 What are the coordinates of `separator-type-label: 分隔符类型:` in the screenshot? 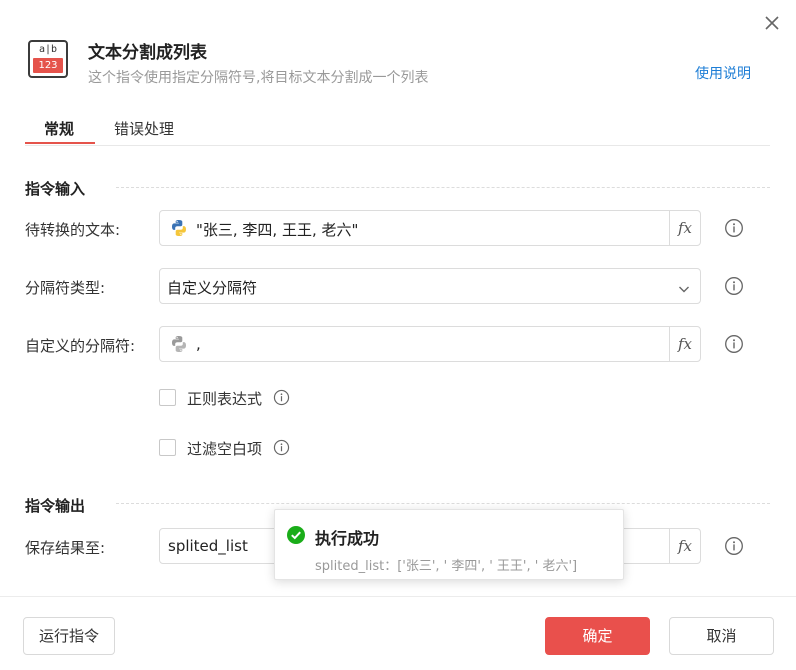 It's located at (65, 288).